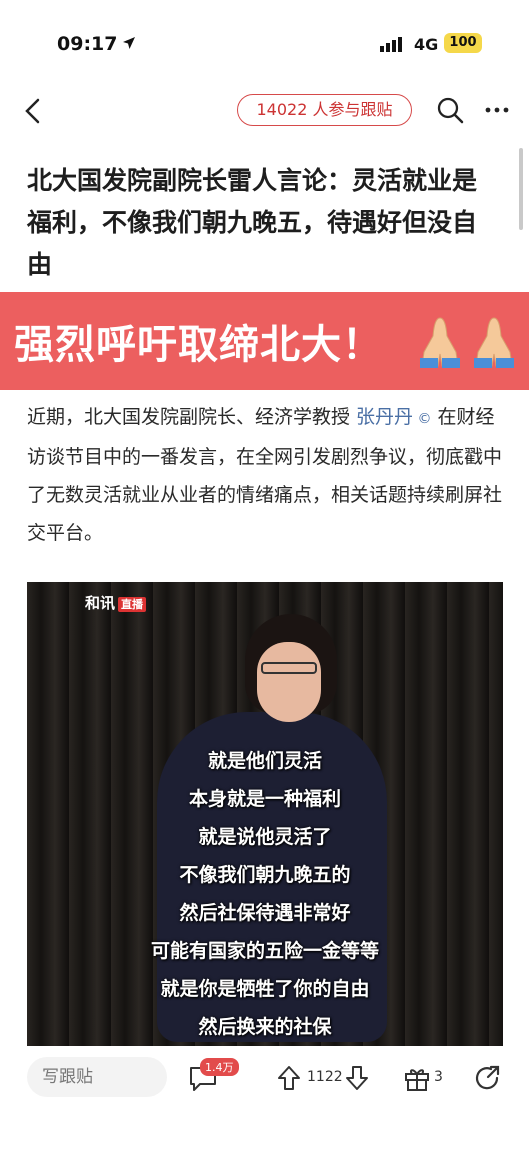 The image size is (529, 1152). Describe the element at coordinates (357, 1078) in the screenshot. I see `downvote-arrow-icon` at that location.